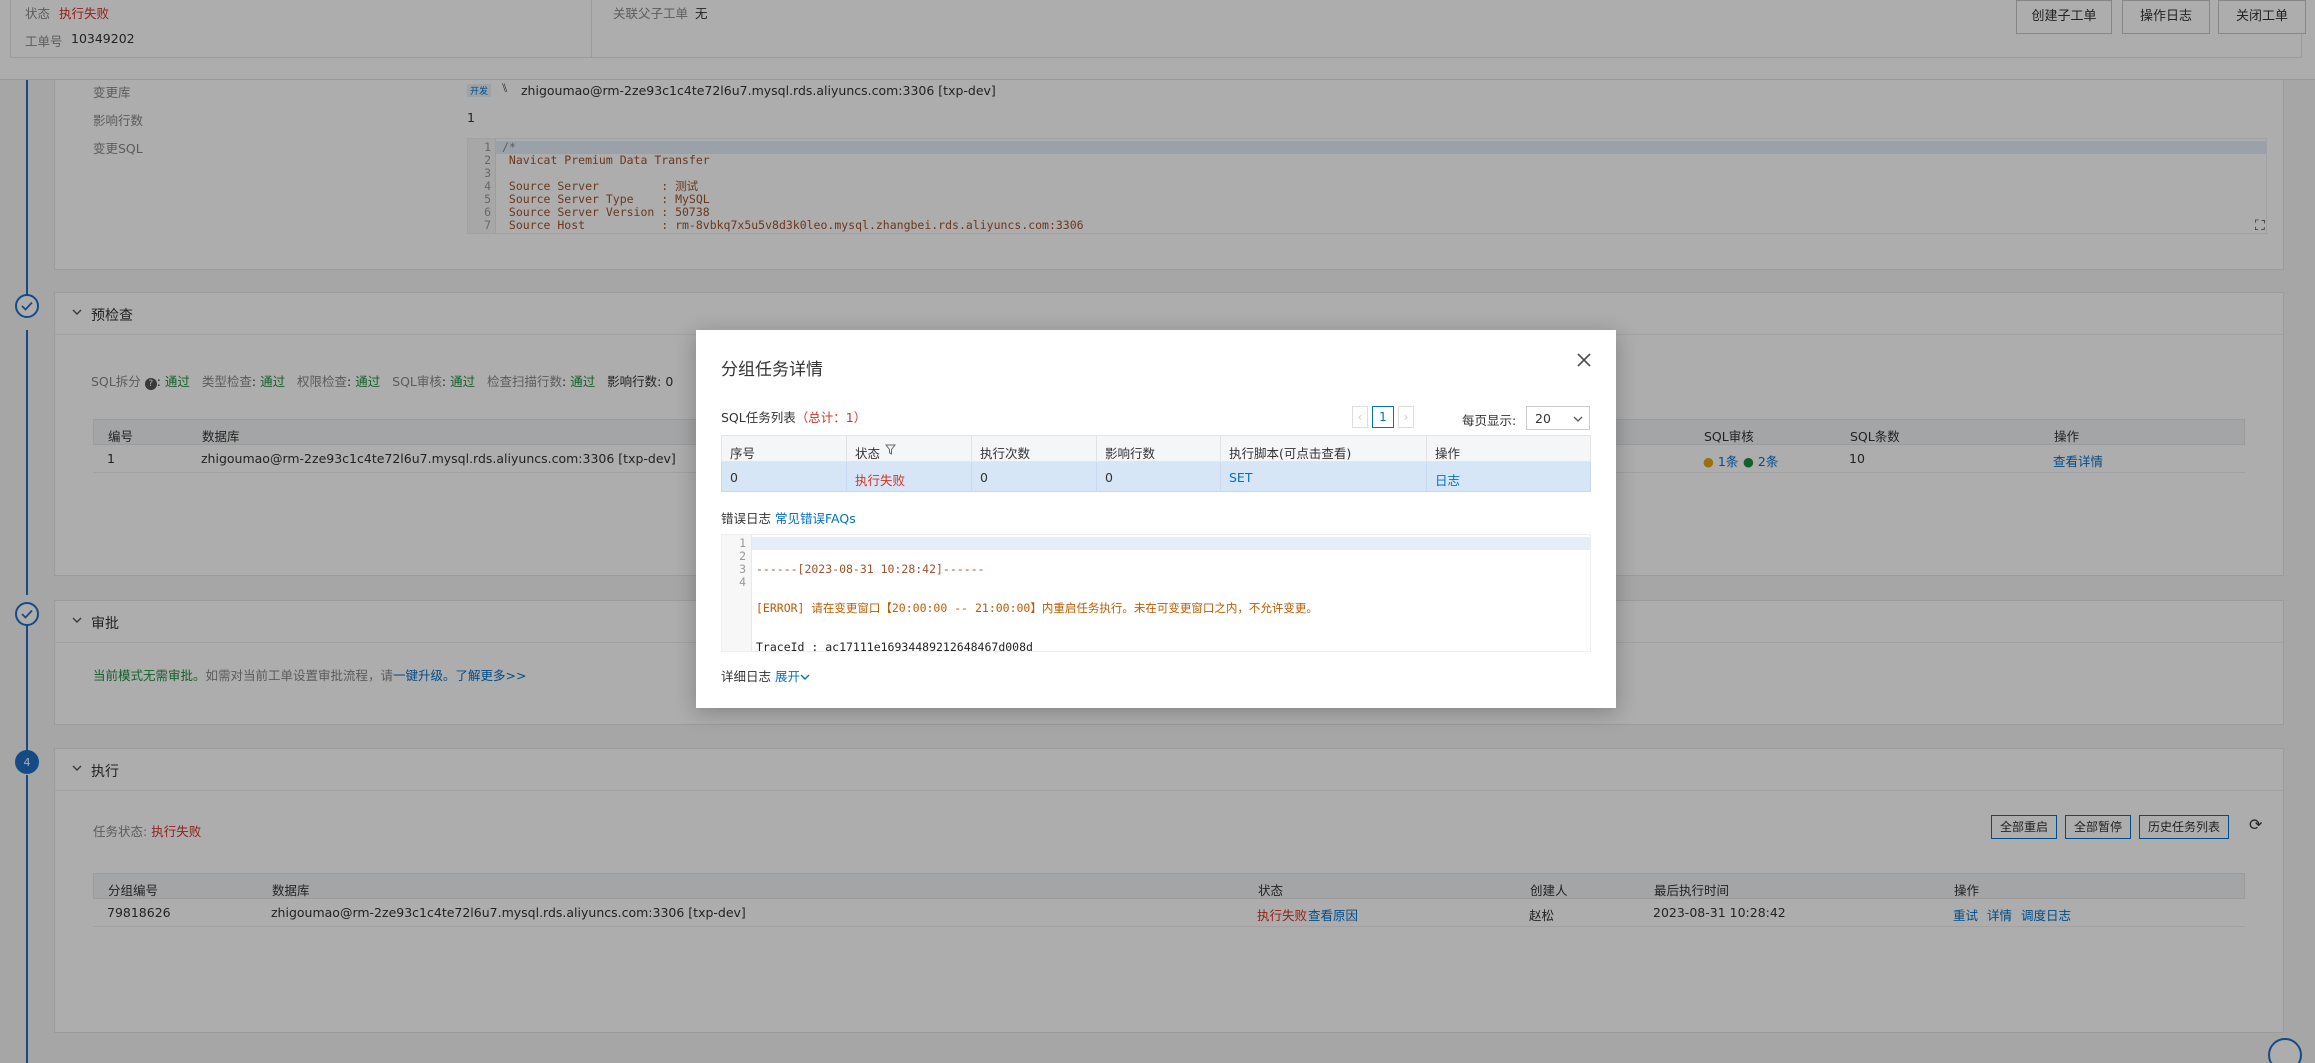 The image size is (2315, 1063). Describe the element at coordinates (815, 518) in the screenshot. I see `faq-link: 常见错误FAQs` at that location.